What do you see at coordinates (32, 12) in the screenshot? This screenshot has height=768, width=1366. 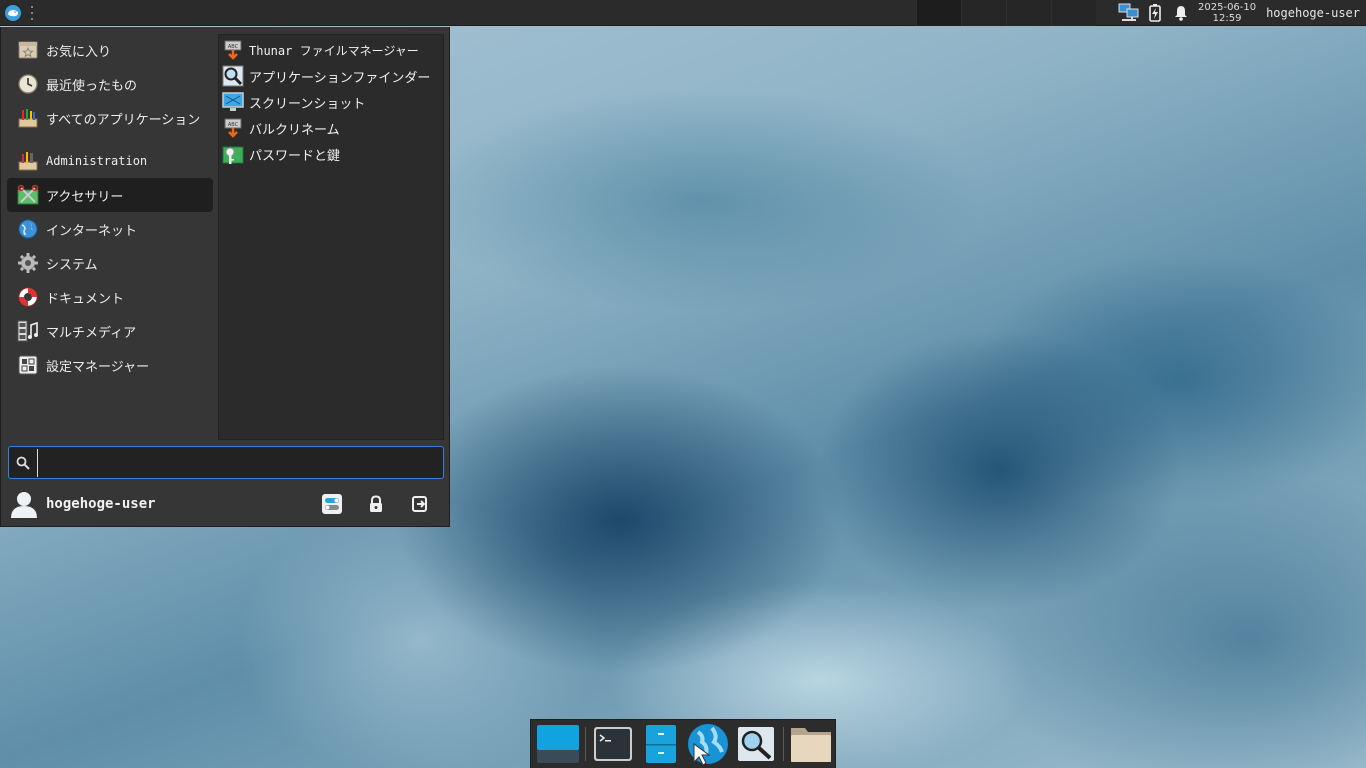 I see `panel-handle` at bounding box center [32, 12].